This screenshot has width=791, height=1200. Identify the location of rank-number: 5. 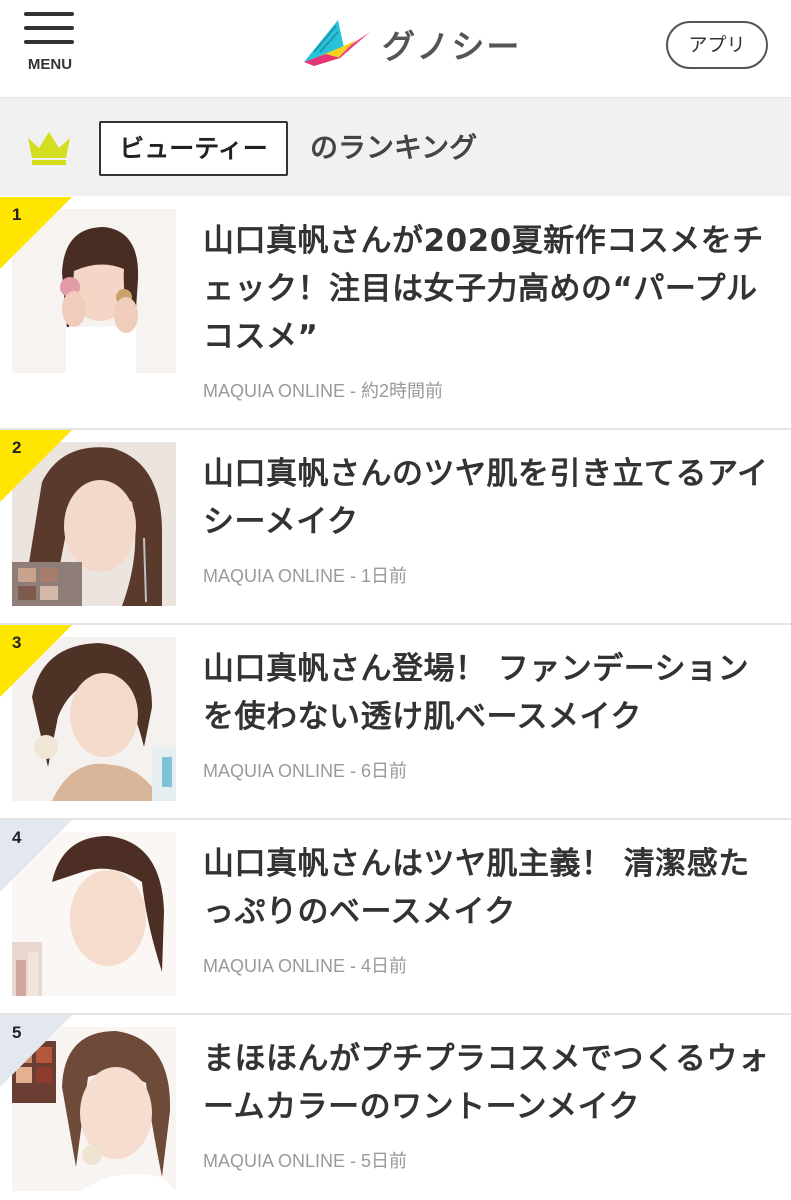
(17, 1032).